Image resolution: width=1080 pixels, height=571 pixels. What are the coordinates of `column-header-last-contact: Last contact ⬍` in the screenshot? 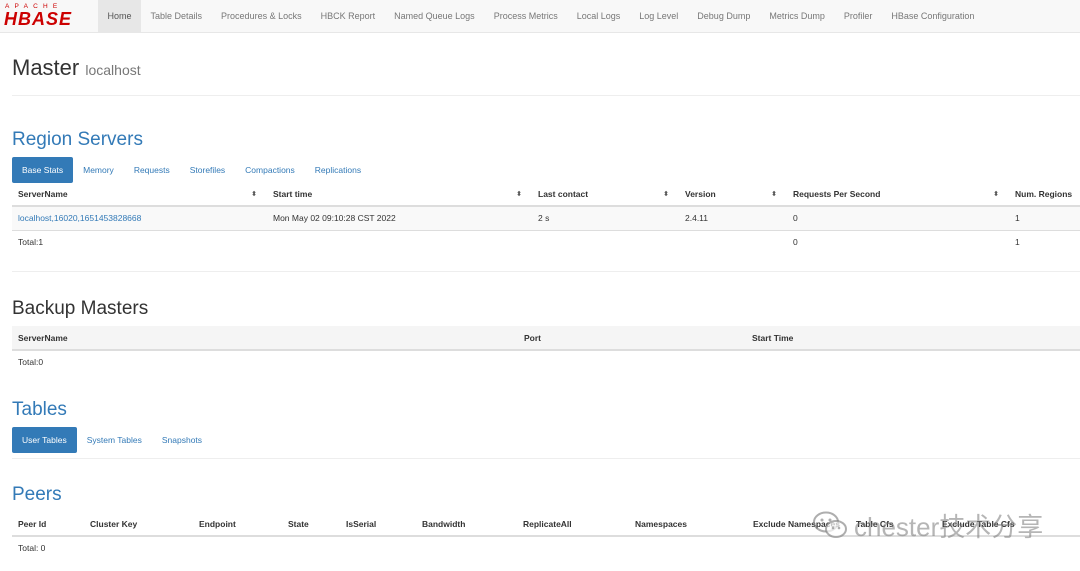 It's located at (605, 194).